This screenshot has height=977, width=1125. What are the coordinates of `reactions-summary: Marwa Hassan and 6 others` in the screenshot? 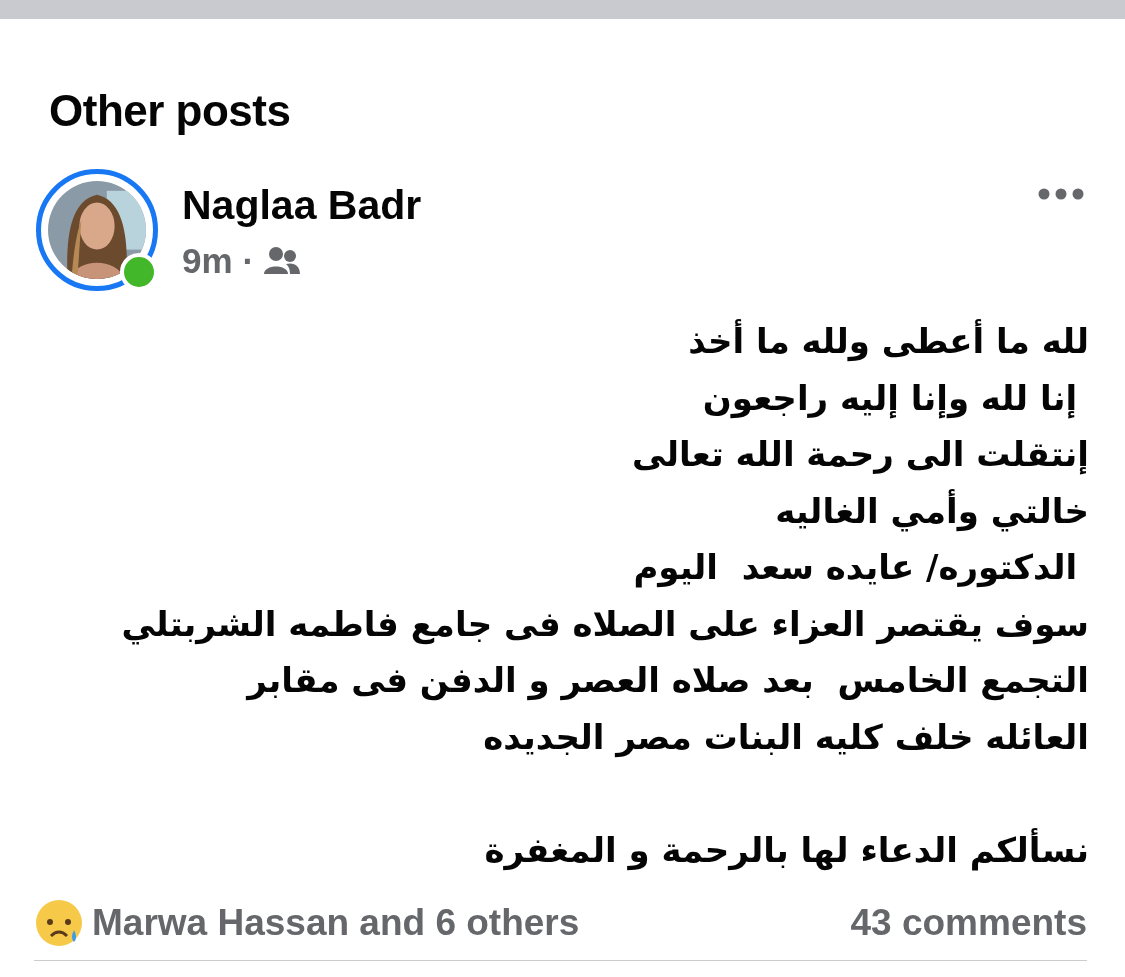 It's located at (336, 923).